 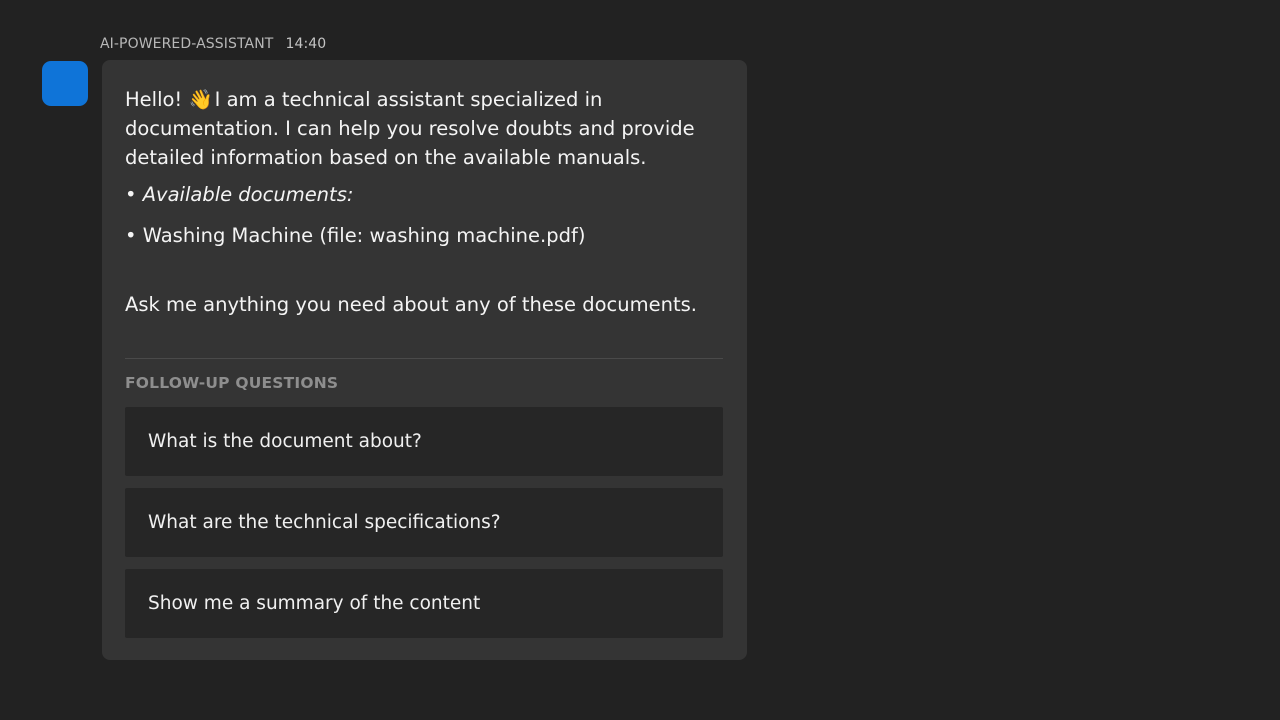 What do you see at coordinates (239, 194) in the screenshot?
I see `documents-heading: • Available documents:` at bounding box center [239, 194].